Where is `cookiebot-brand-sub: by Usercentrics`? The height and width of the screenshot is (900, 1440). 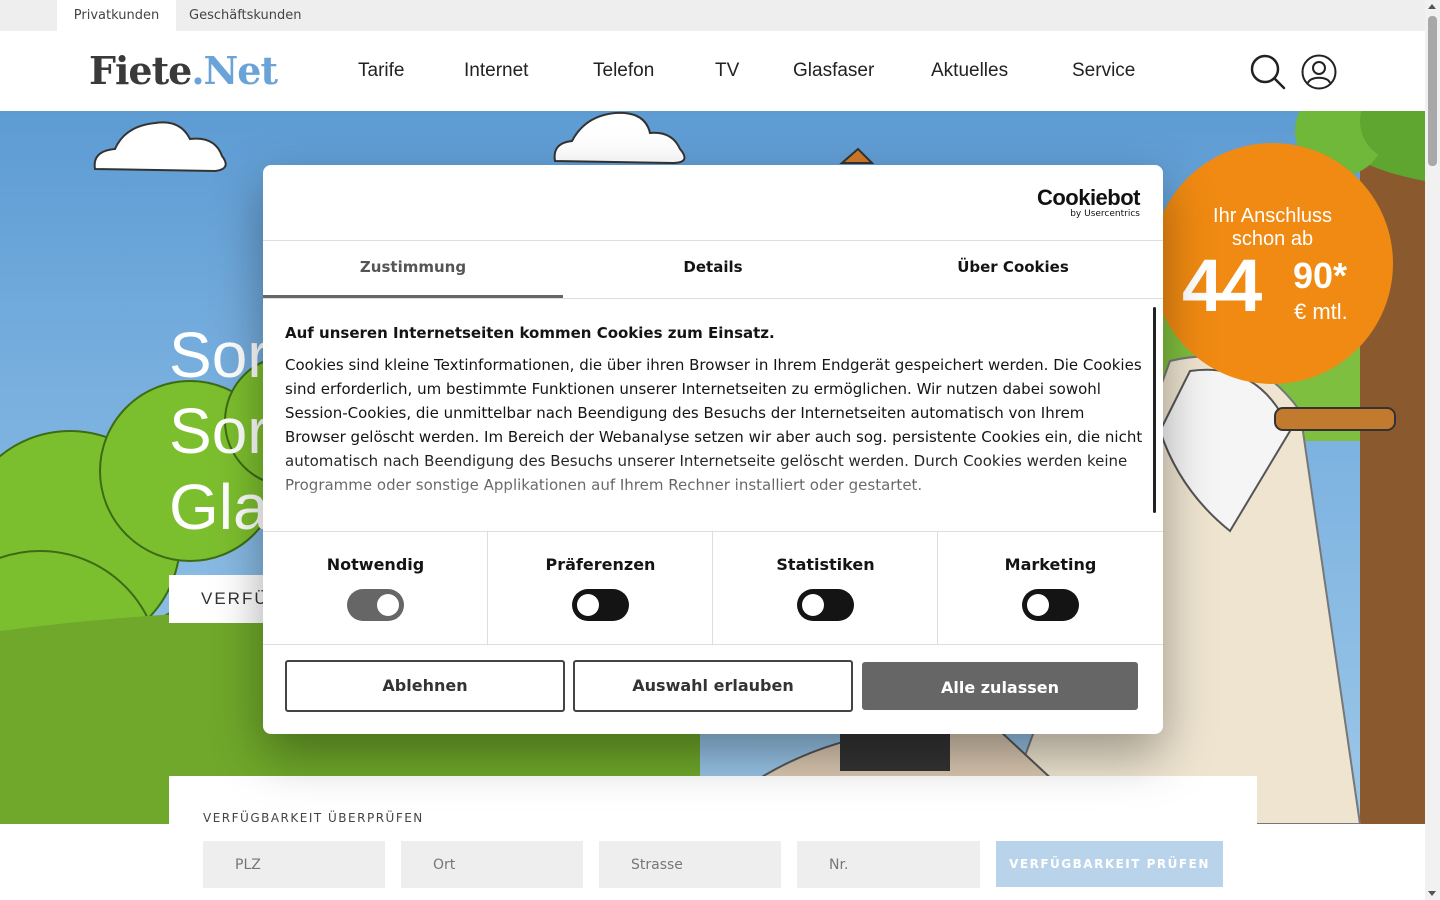
cookiebot-brand-sub: by Usercentrics is located at coordinates (1105, 214).